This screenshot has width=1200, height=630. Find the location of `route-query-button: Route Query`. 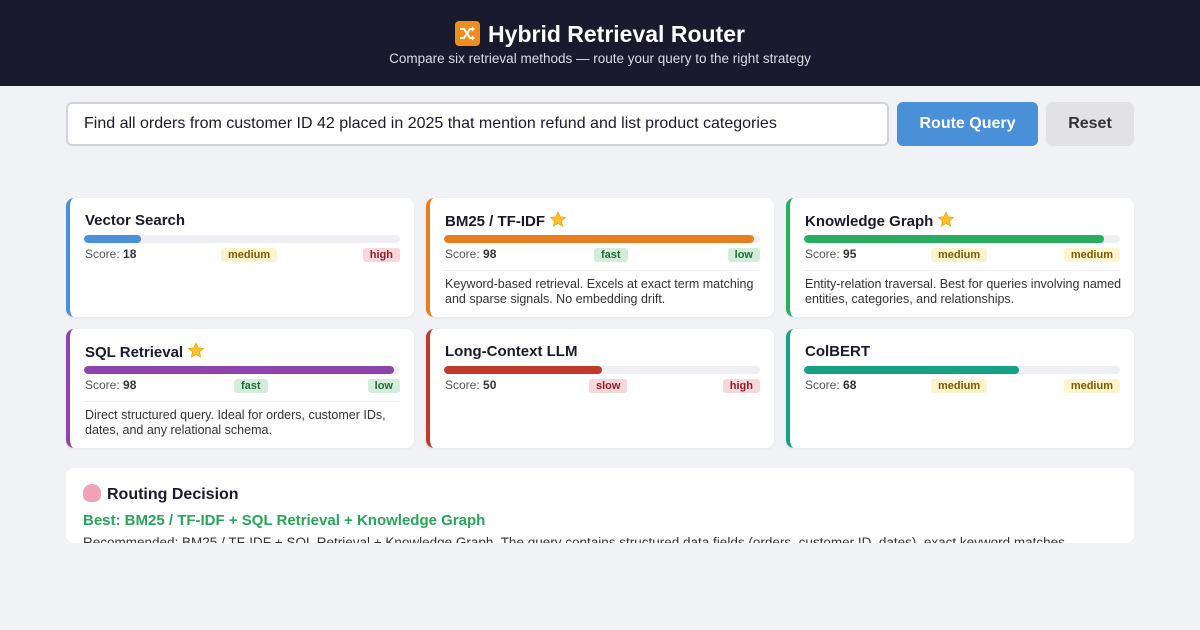

route-query-button: Route Query is located at coordinates (967, 124).